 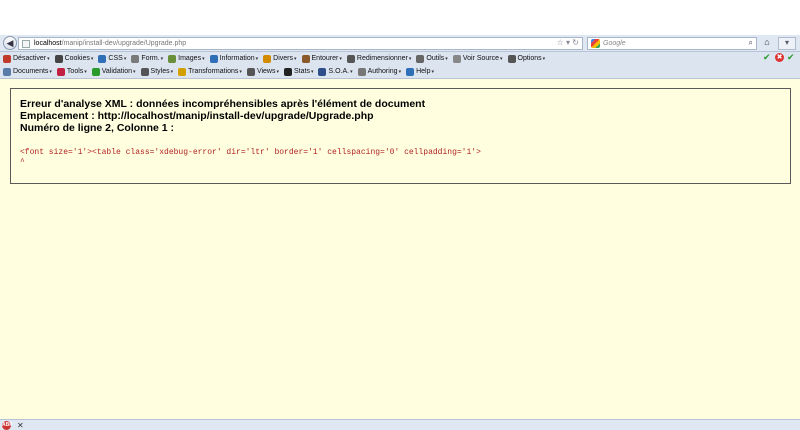 I want to click on toolbar-item-documents: Documents ▾, so click(x=27, y=71).